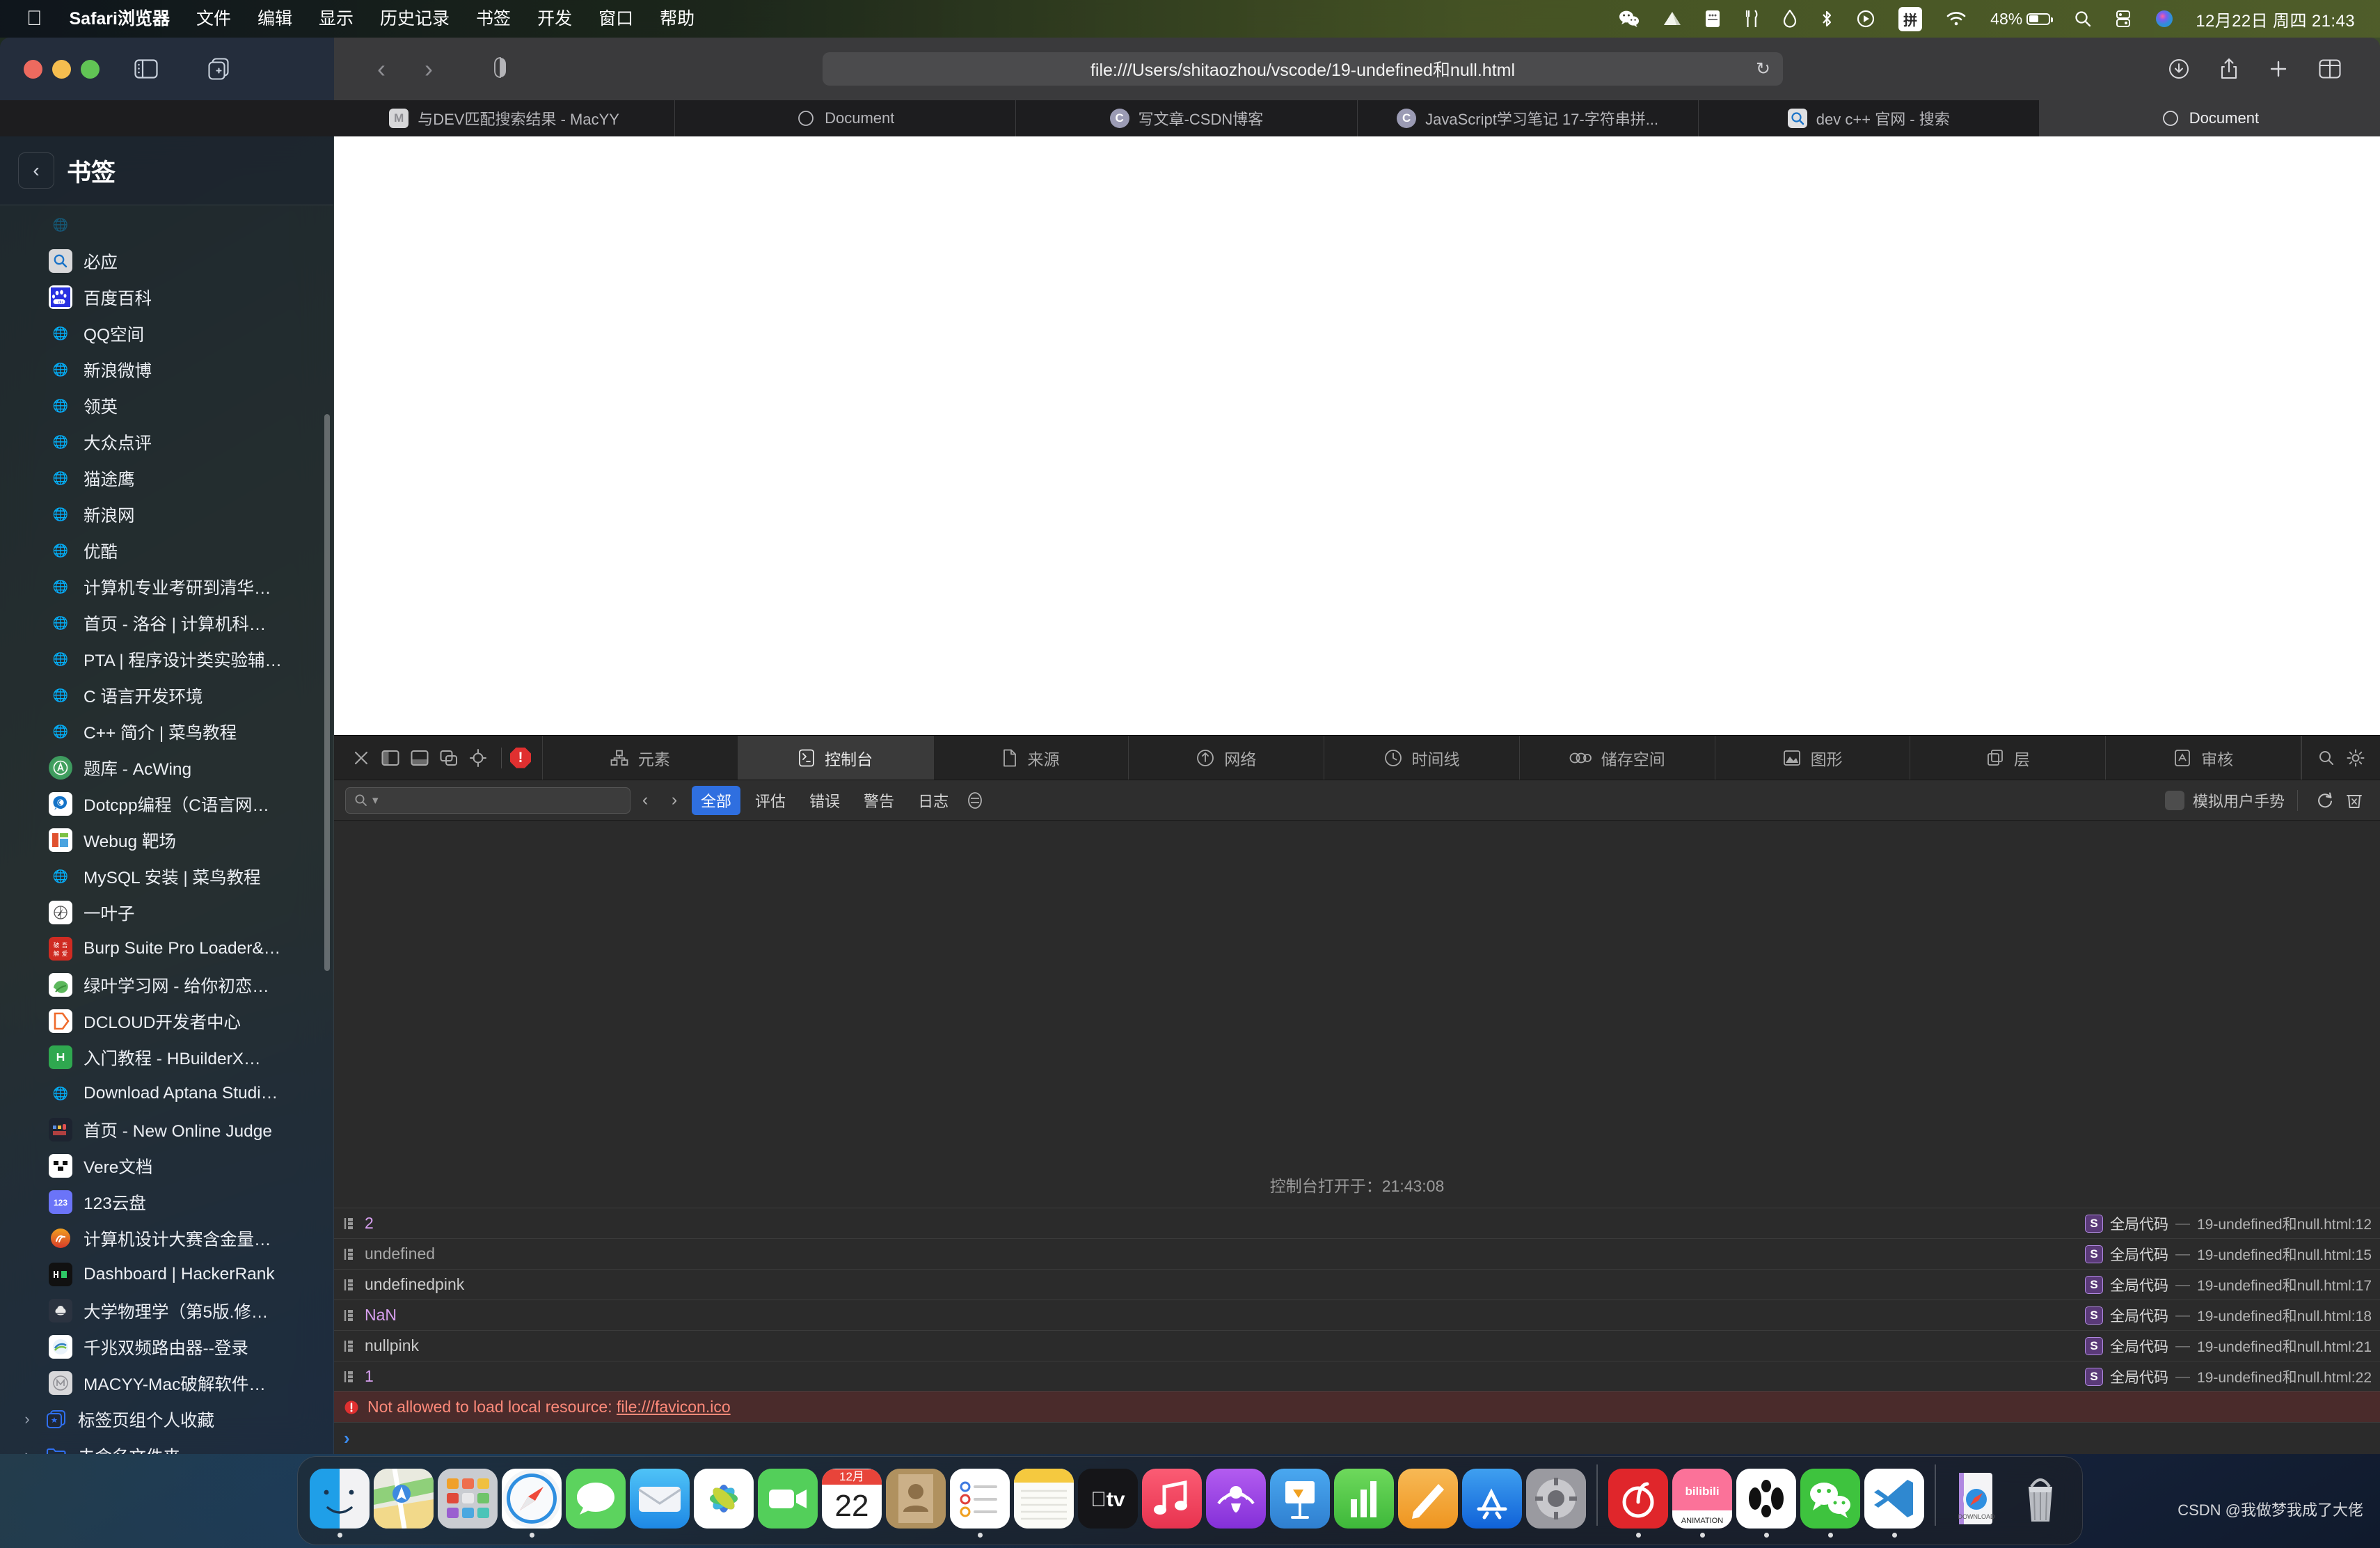  I want to click on play-circle-icon, so click(1866, 19).